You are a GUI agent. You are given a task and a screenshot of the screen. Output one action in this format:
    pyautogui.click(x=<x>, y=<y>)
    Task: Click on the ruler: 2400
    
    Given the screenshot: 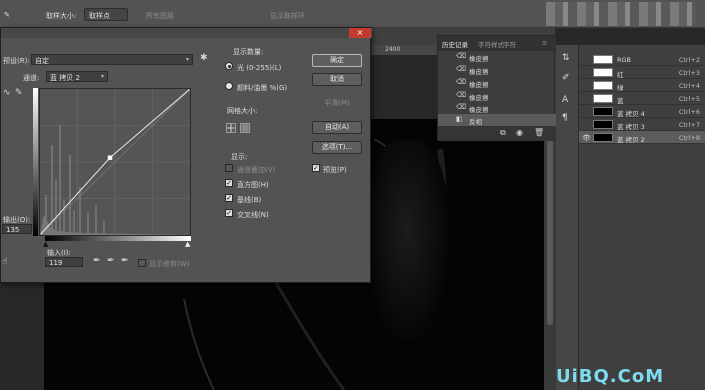 What is the action you would take?
    pyautogui.click(x=402, y=50)
    